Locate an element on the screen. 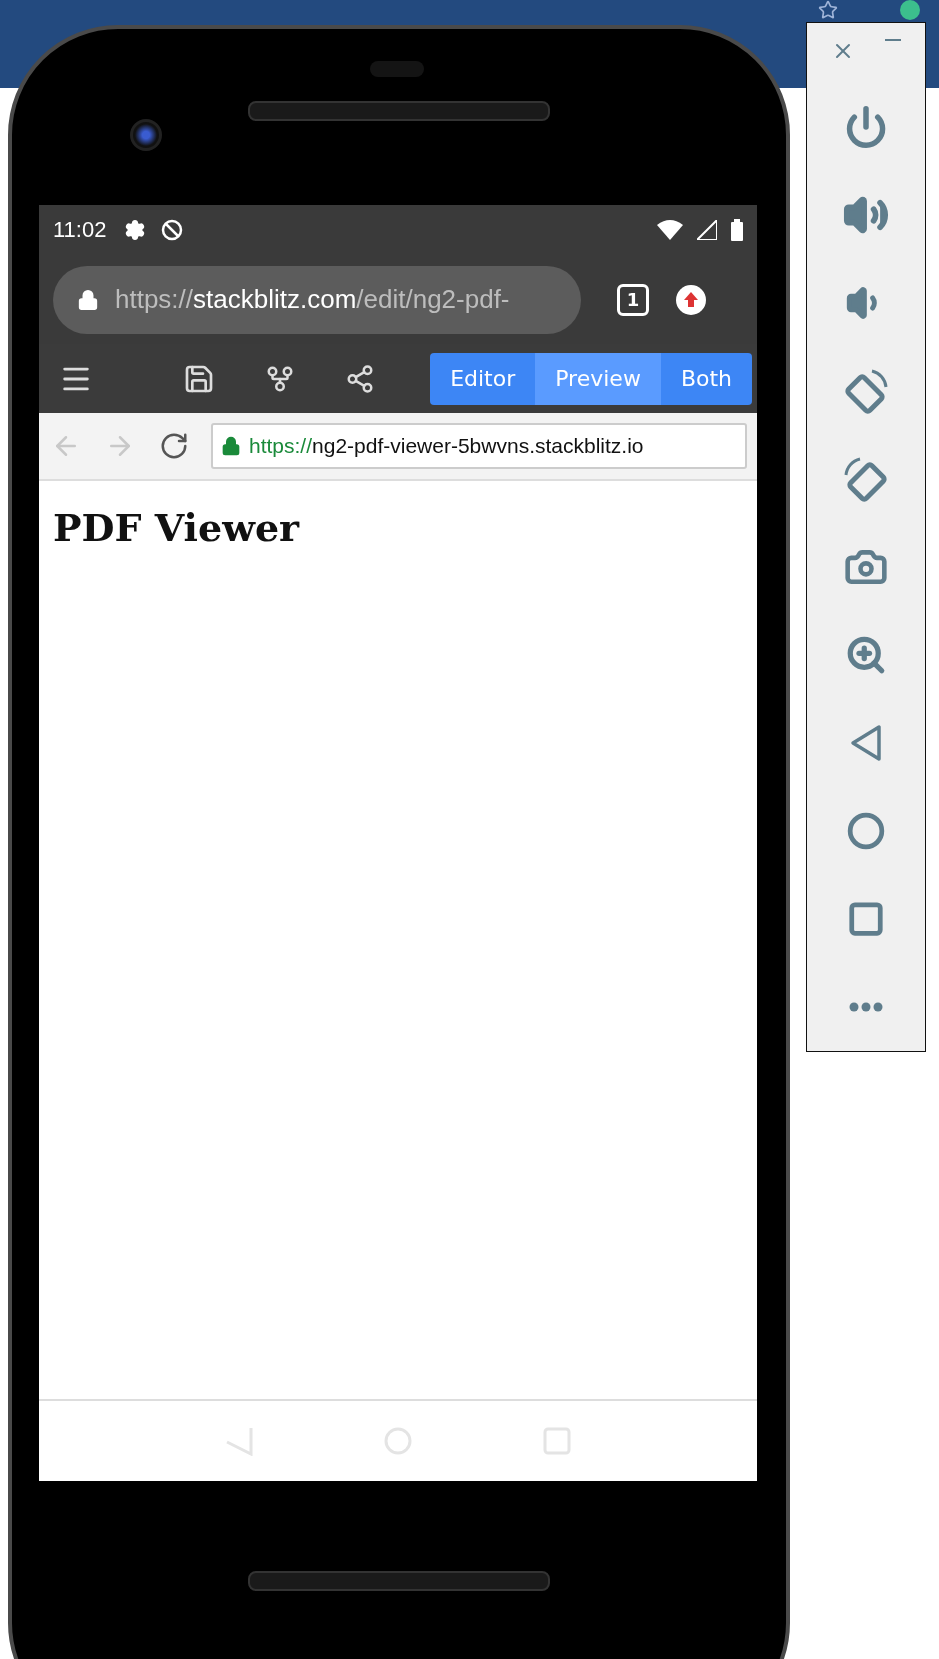 The height and width of the screenshot is (1659, 939). url-text: https://stackblitz.com/edit/ng2-pdf- is located at coordinates (312, 299).